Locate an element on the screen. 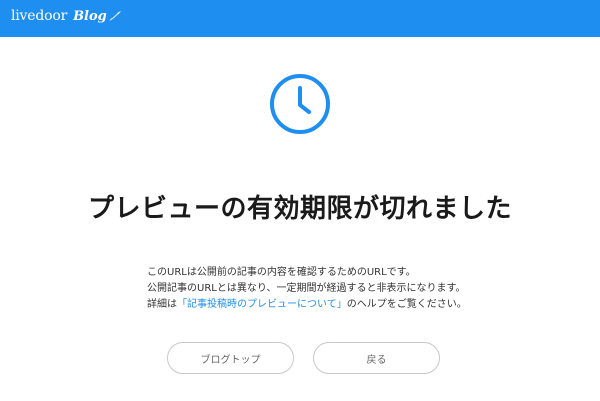  feather-icon is located at coordinates (114, 16).